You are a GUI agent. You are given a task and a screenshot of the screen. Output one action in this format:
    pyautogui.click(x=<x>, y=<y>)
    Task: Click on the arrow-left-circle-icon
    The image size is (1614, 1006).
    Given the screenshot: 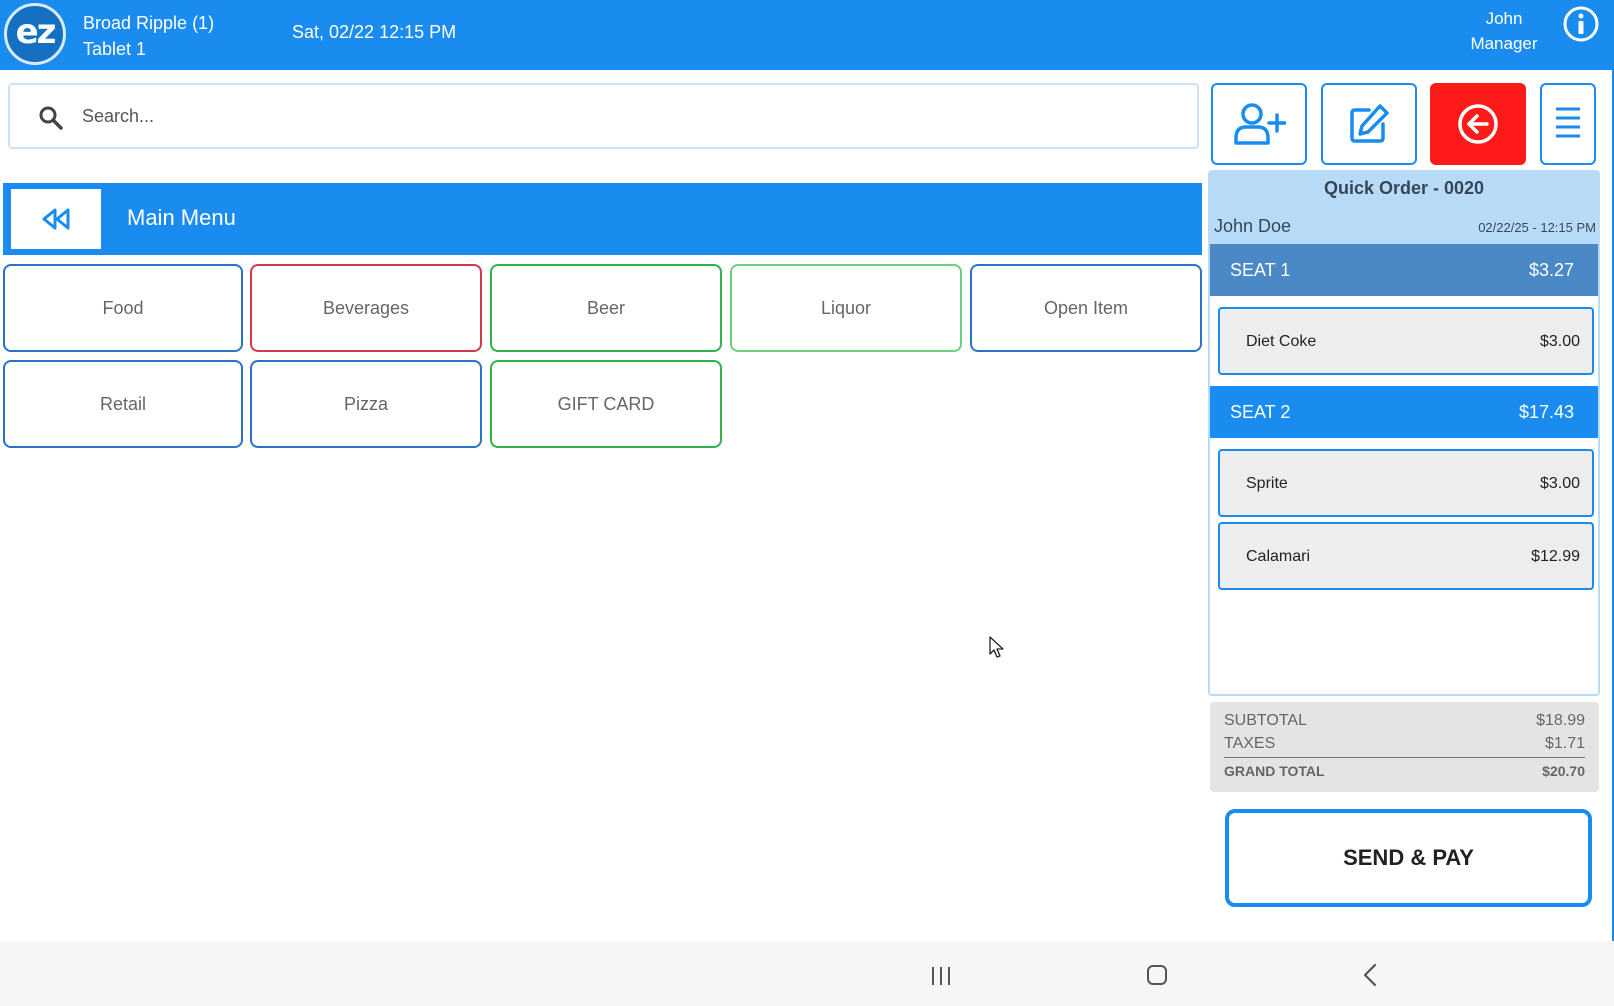 What is the action you would take?
    pyautogui.click(x=1478, y=124)
    